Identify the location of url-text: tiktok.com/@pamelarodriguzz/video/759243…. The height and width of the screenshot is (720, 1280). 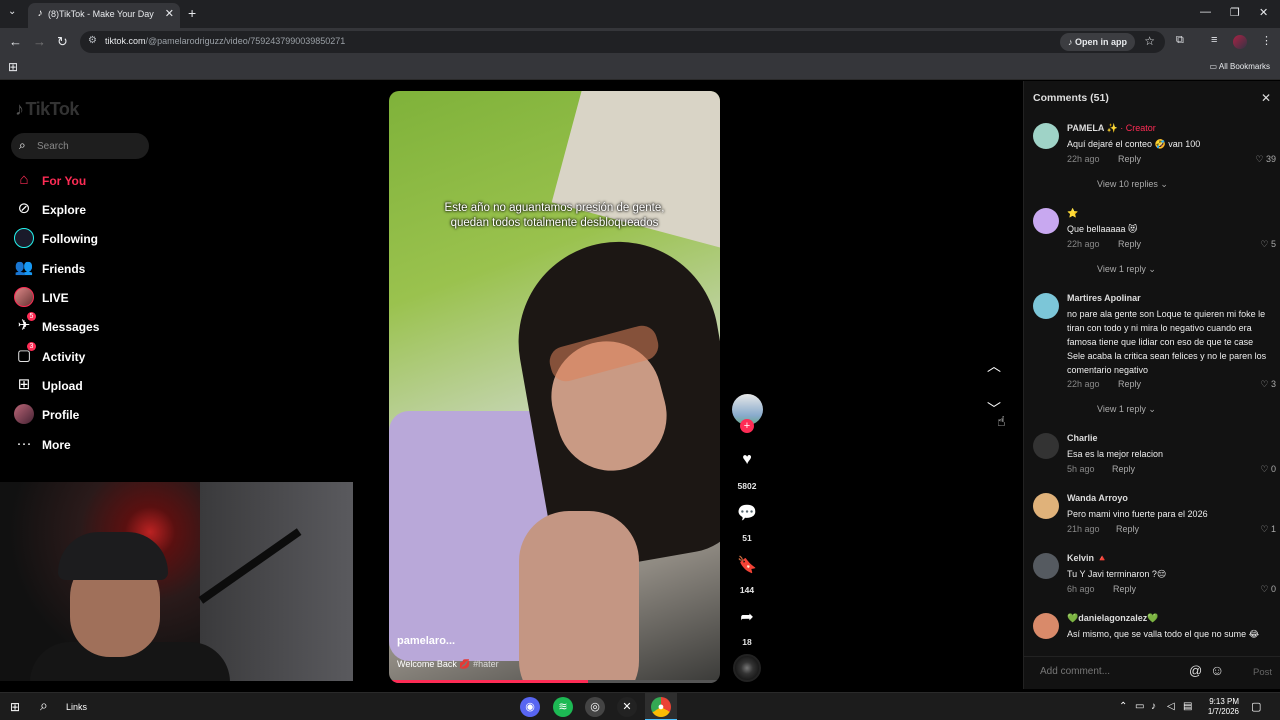
(225, 41).